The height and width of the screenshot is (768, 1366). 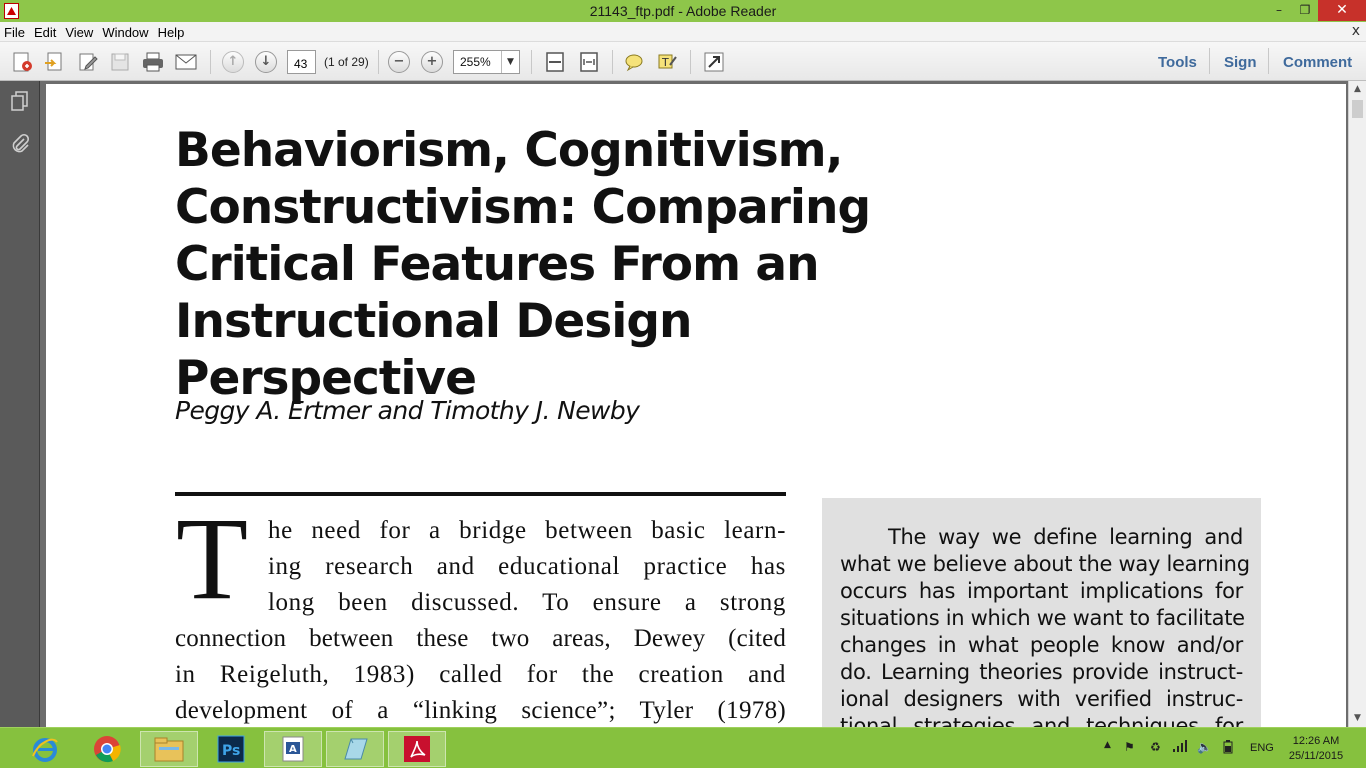 I want to click on document-authors: Peggy A. Ertmer and Timothy J. Newby, so click(x=407, y=410).